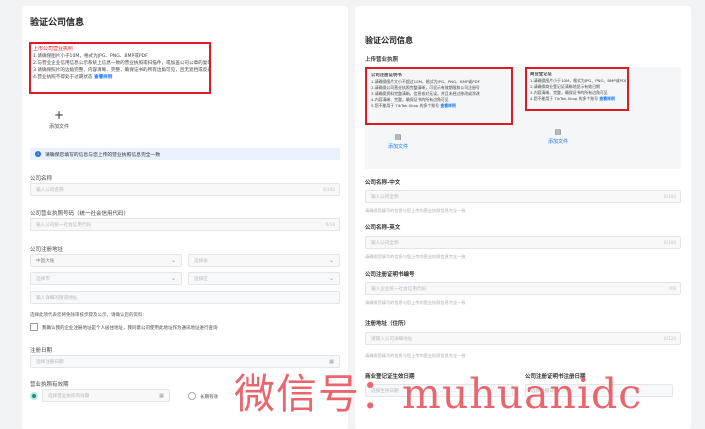 This screenshot has width=705, height=429. I want to click on registration-number-placeholder: 输入企业统一社会信用代码, so click(399, 289).